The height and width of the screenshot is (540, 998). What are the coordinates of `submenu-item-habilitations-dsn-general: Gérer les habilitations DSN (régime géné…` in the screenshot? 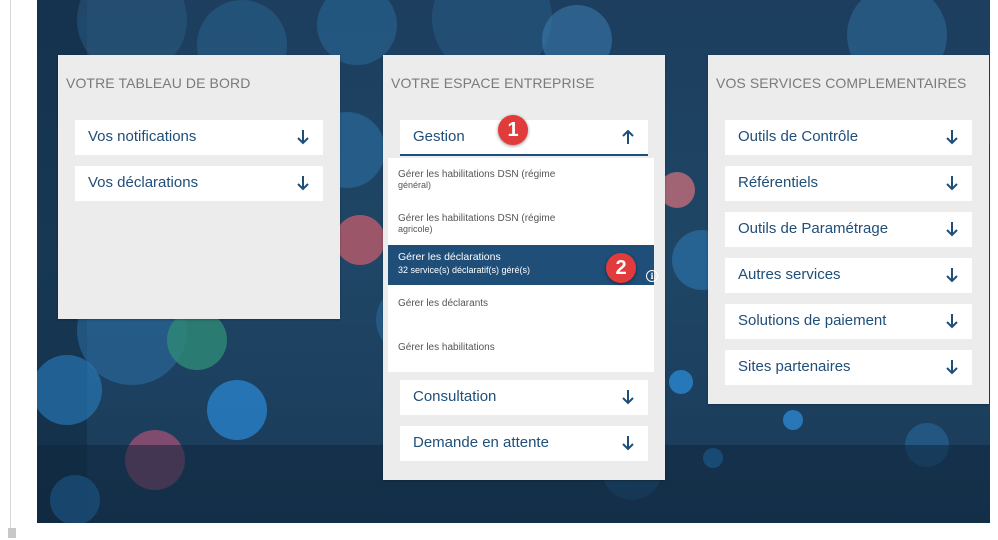 It's located at (521, 180).